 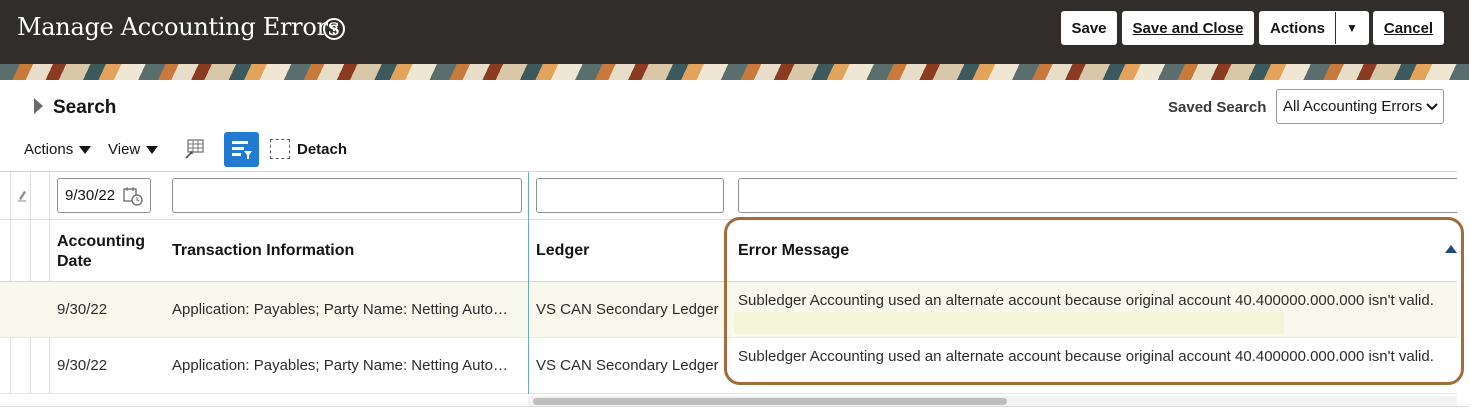 I want to click on toolbar-actions-menu: Actions, so click(x=58, y=149).